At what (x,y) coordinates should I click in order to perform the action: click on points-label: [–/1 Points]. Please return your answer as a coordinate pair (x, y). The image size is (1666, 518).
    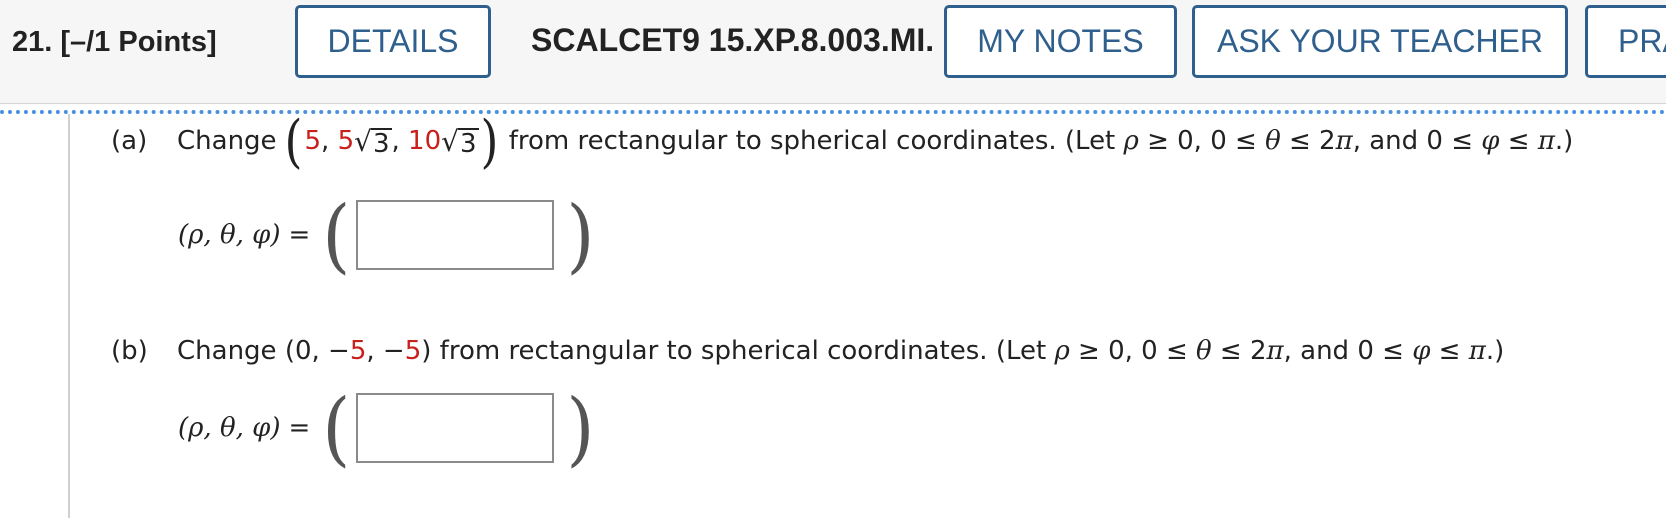
    Looking at the image, I should click on (138, 42).